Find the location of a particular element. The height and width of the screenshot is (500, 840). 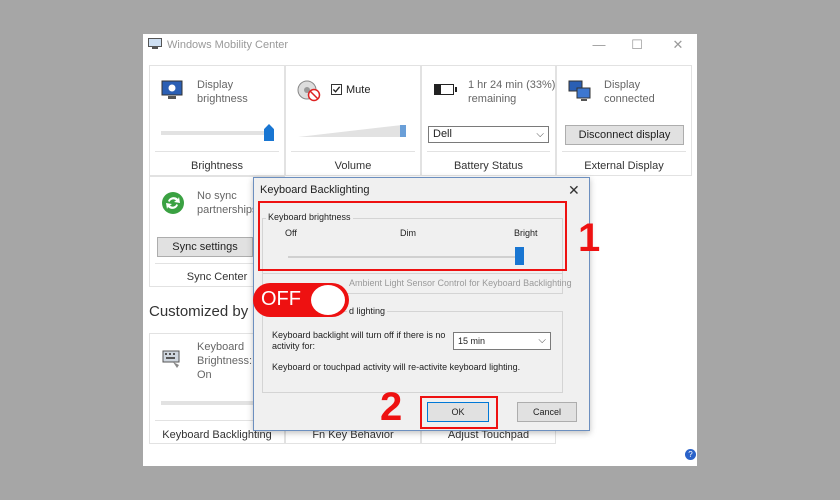

toggle-state-label: OFF is located at coordinates (281, 299).